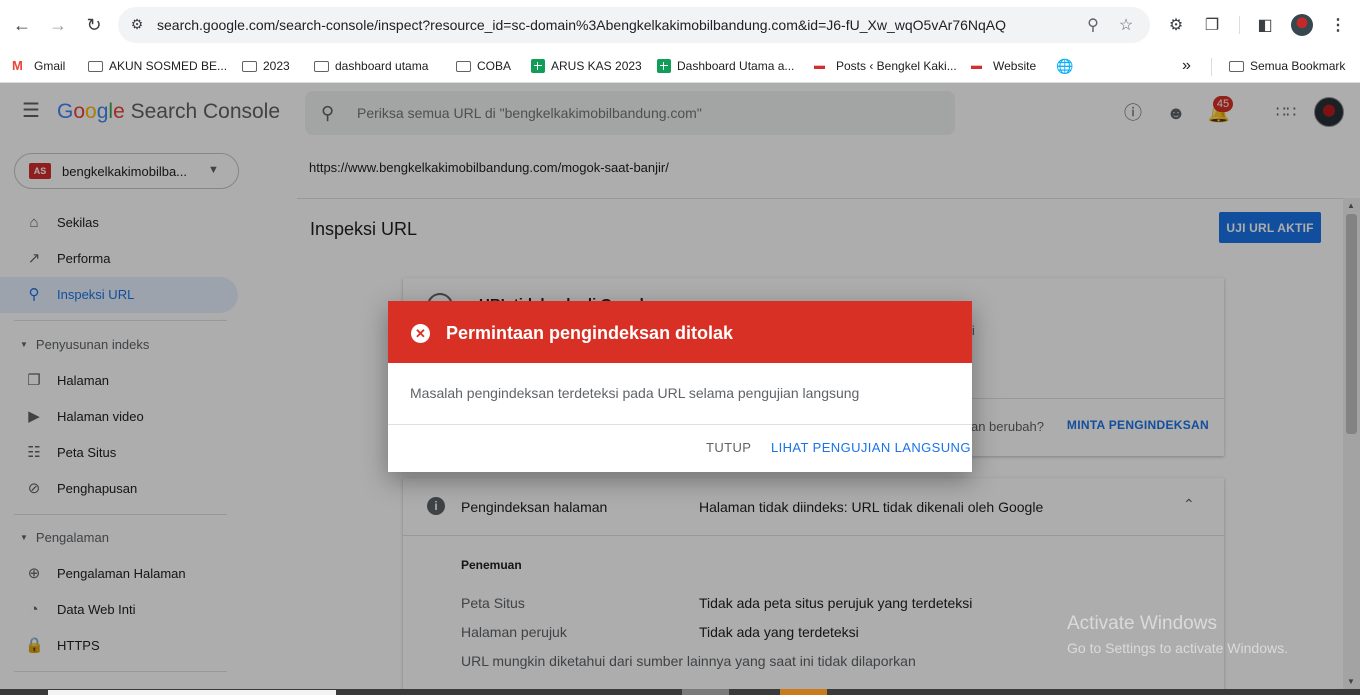 The width and height of the screenshot is (1360, 695). What do you see at coordinates (382, 66) in the screenshot?
I see `bookmark-label: dashboard utama` at bounding box center [382, 66].